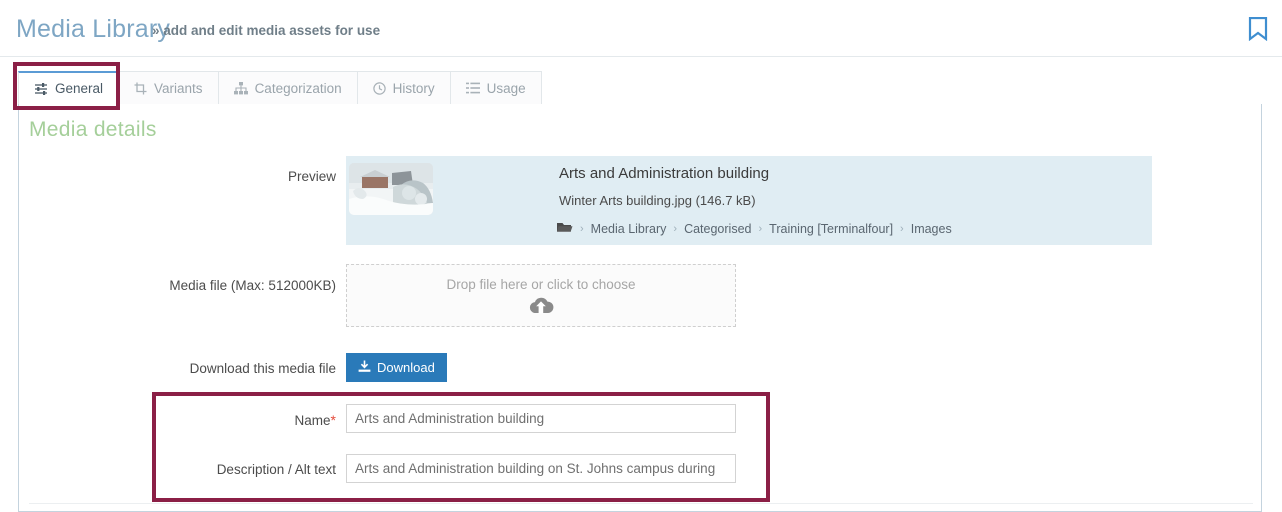 The image size is (1282, 512). What do you see at coordinates (664, 173) in the screenshot?
I see `preview-asset-title: Arts and Administration building` at bounding box center [664, 173].